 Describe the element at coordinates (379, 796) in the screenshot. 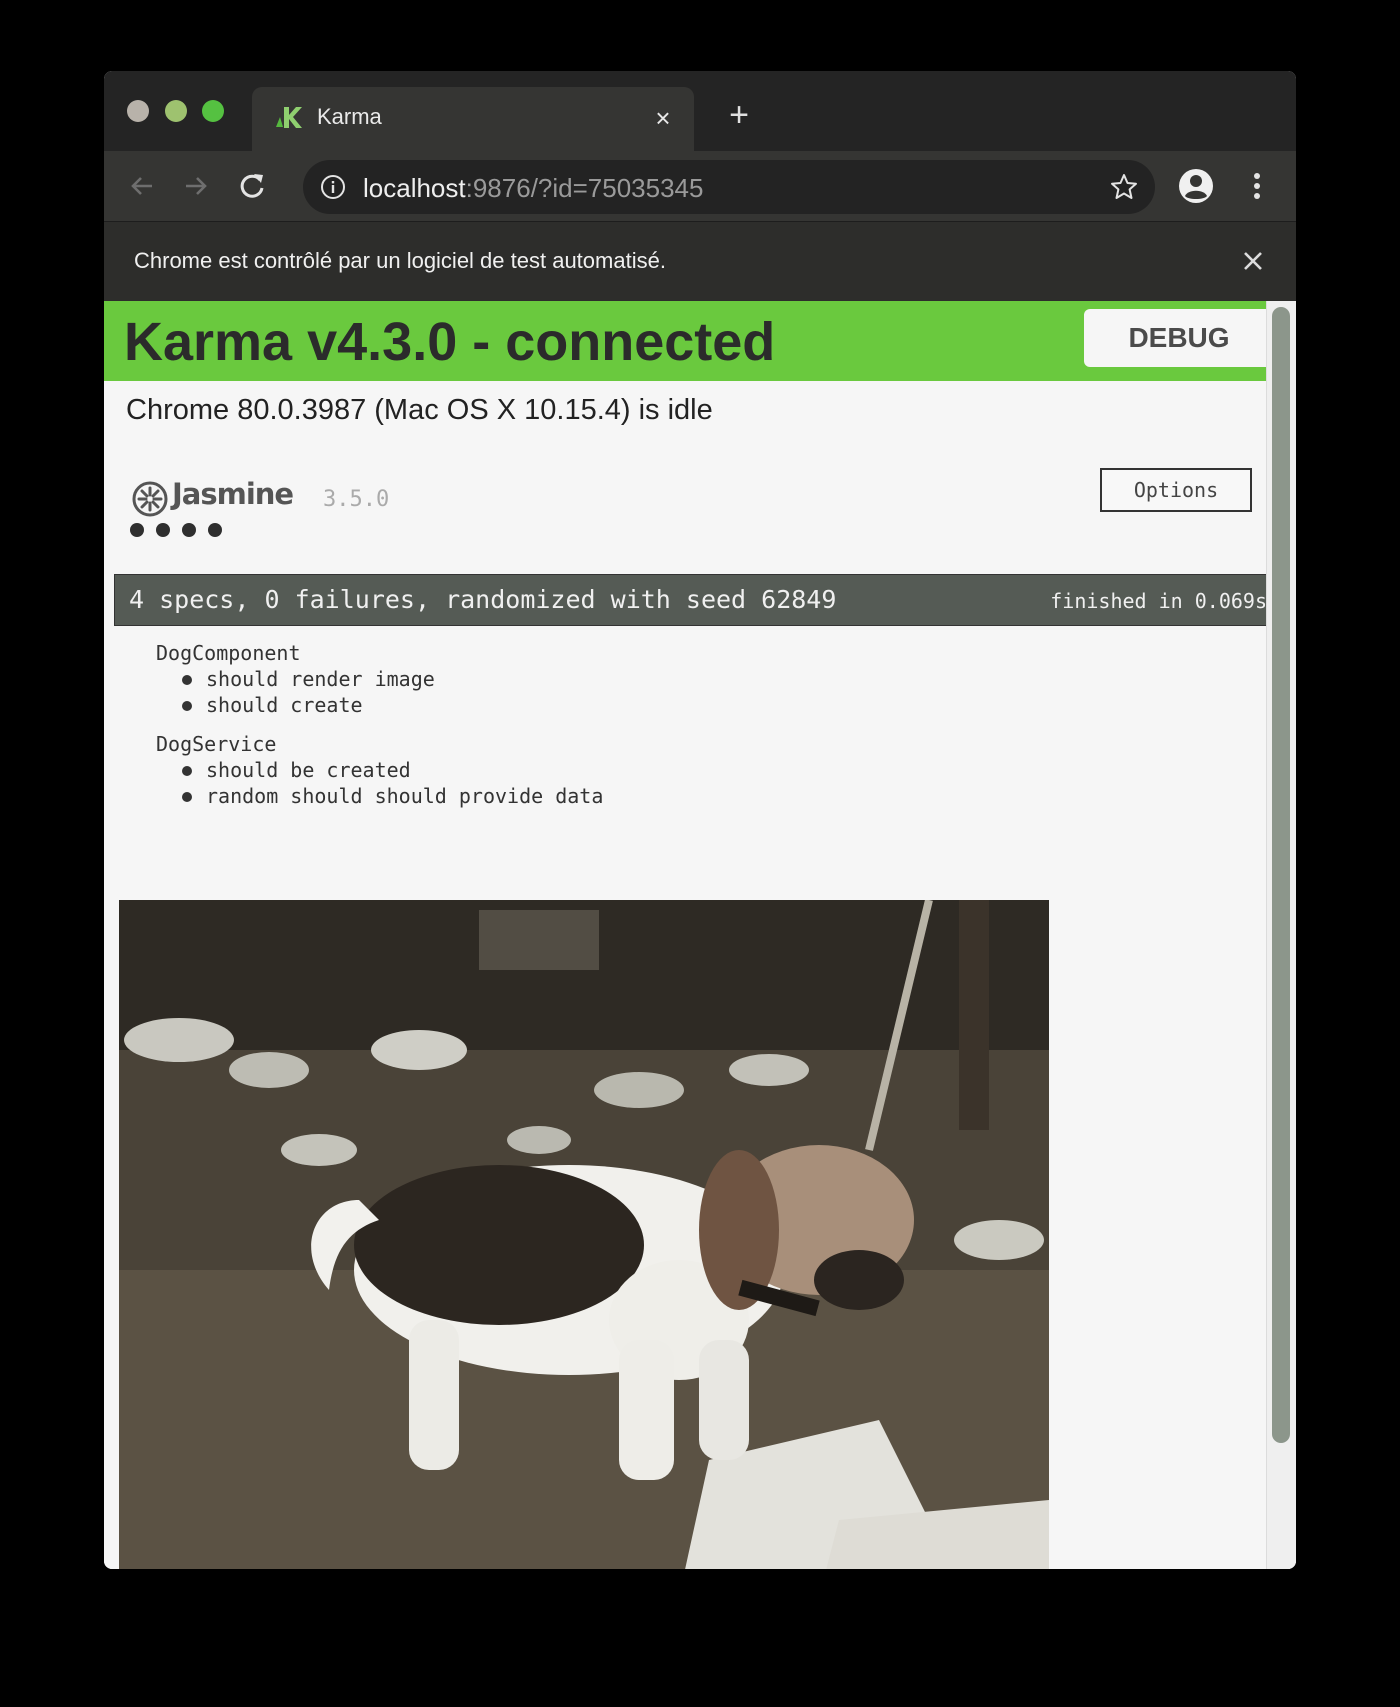

I see `spec-item: random should should provide data` at that location.